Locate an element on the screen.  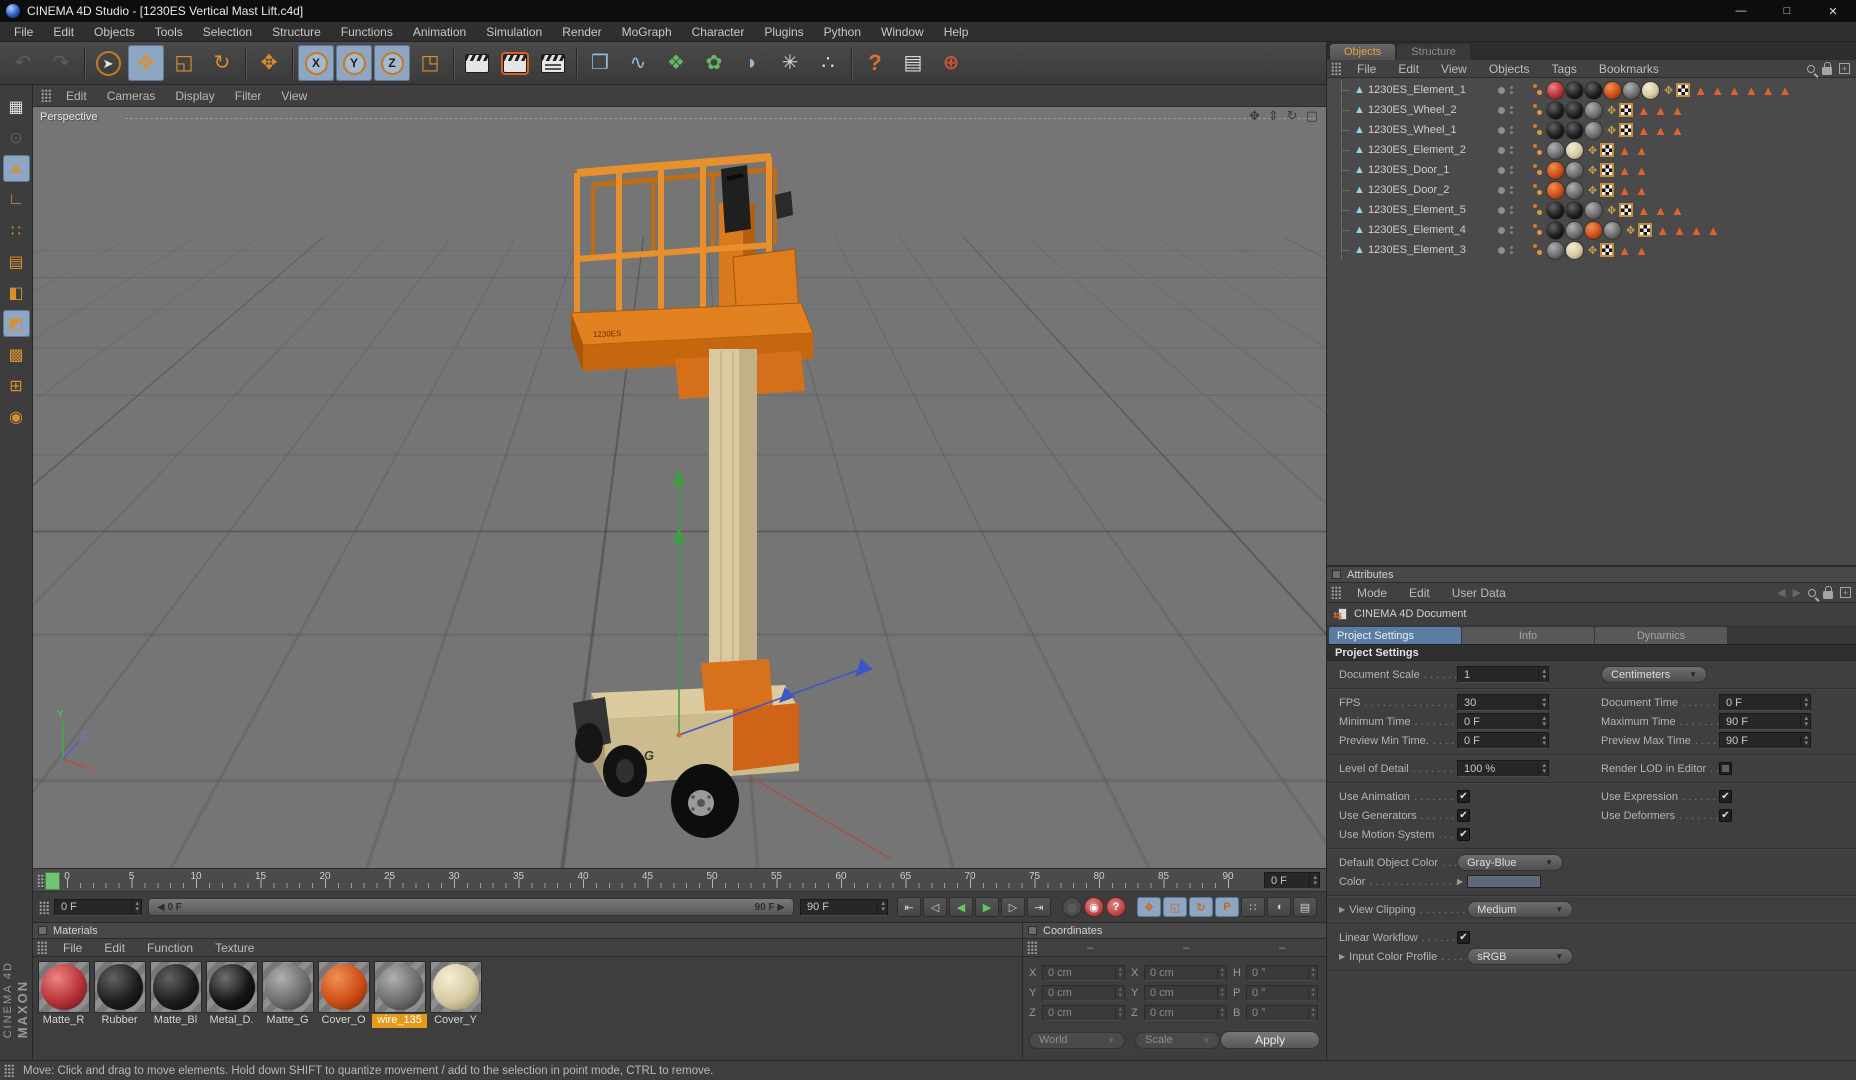
render-to-picture-viewer-button is located at coordinates (515, 63).